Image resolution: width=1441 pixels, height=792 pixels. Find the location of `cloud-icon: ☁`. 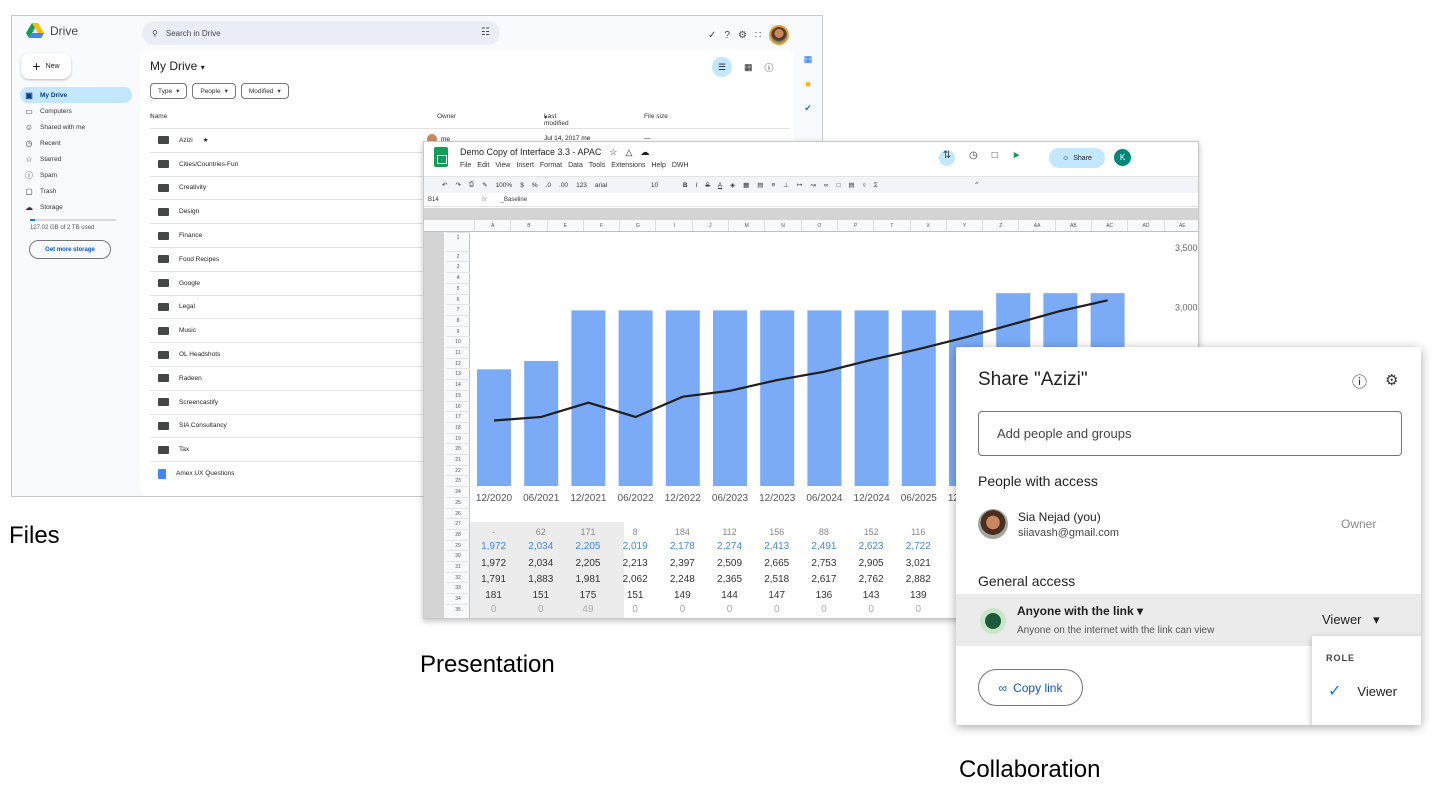

cloud-icon: ☁ is located at coordinates (644, 152).